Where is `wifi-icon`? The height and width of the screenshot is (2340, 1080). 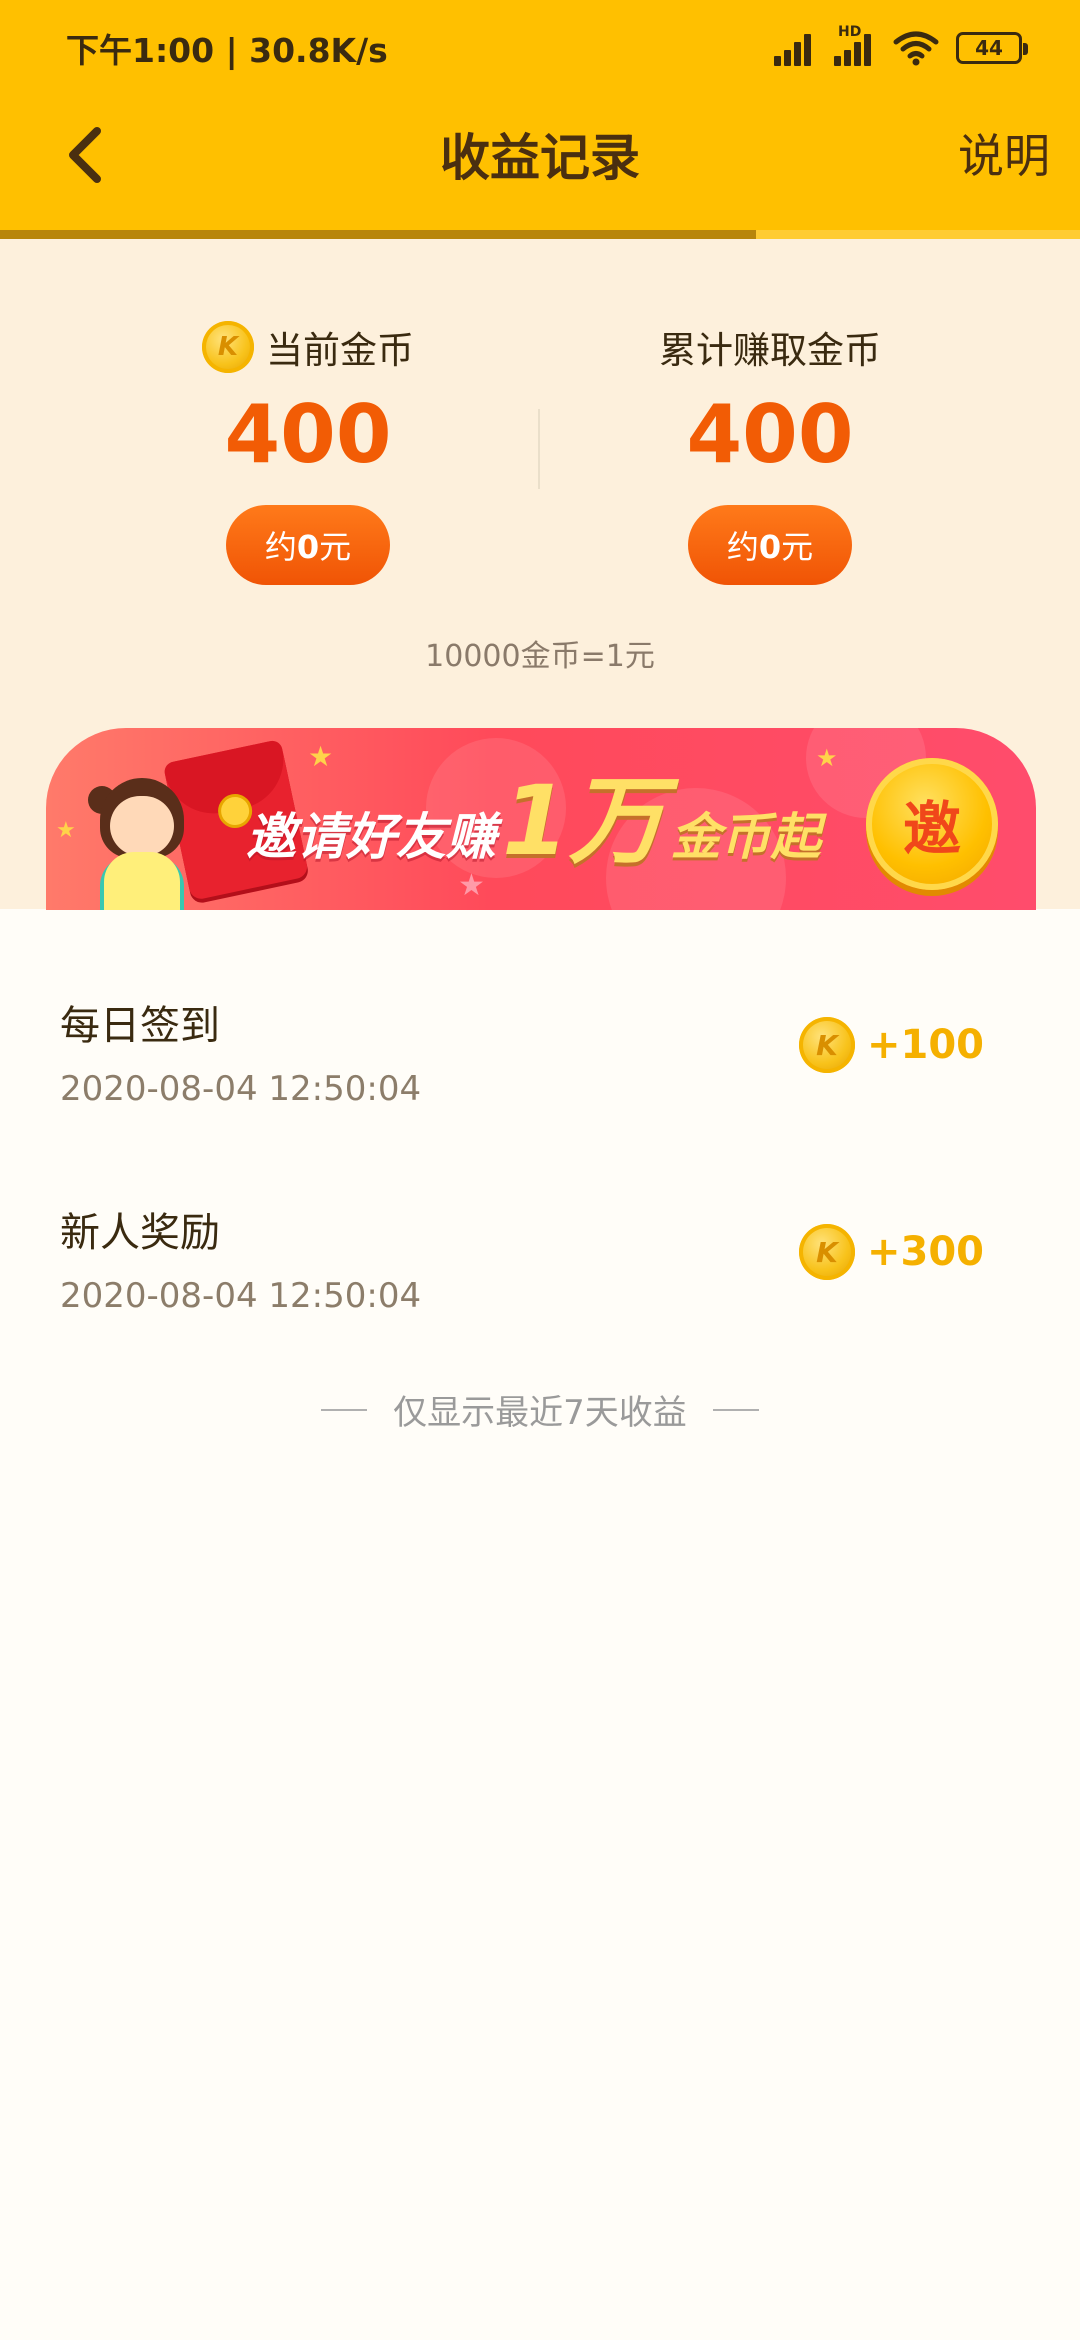 wifi-icon is located at coordinates (916, 48).